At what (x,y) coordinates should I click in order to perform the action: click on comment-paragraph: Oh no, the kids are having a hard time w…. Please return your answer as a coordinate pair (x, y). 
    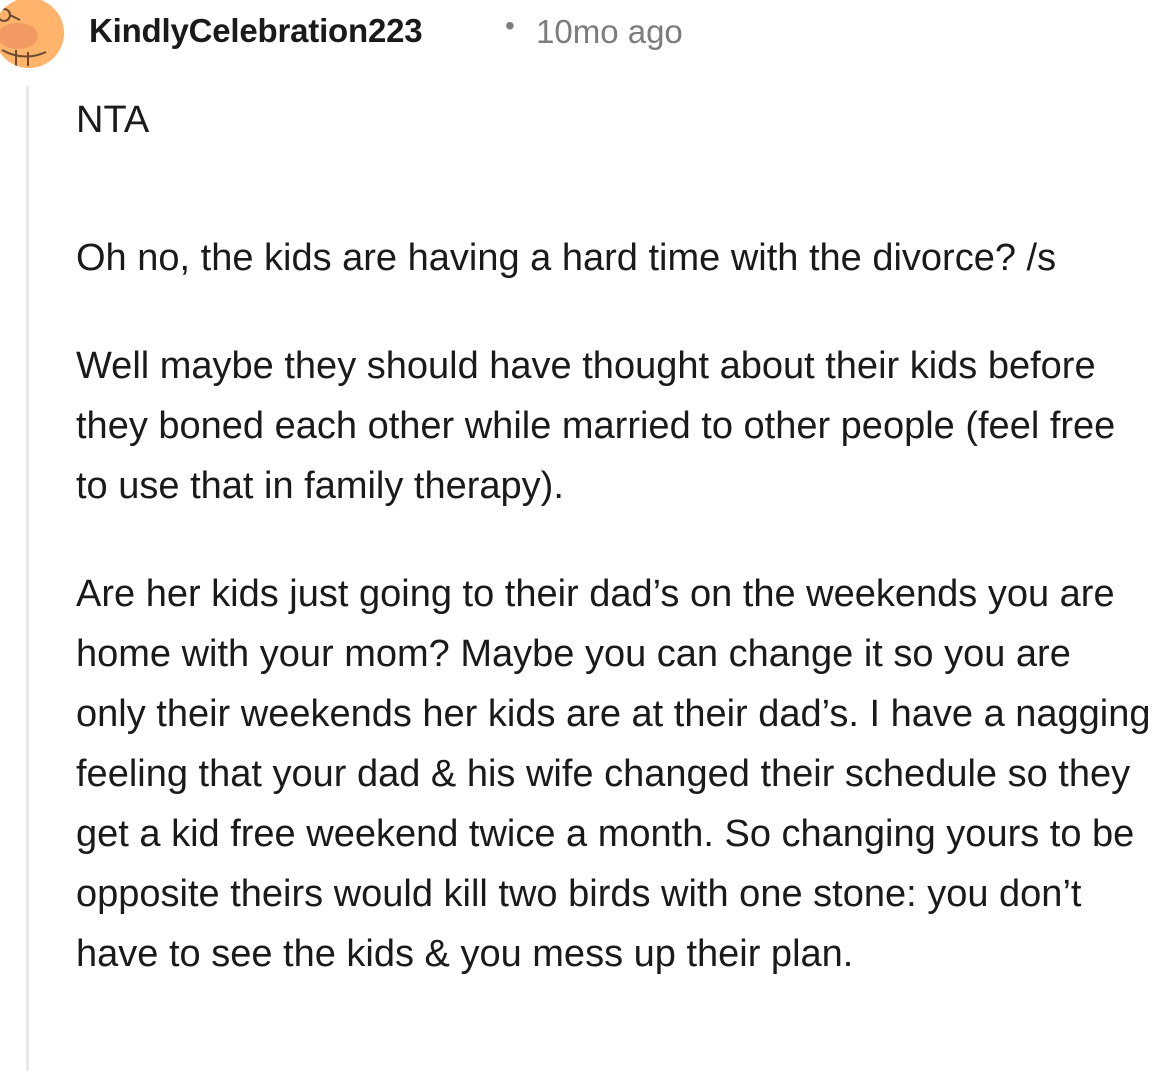
    Looking at the image, I should click on (566, 258).